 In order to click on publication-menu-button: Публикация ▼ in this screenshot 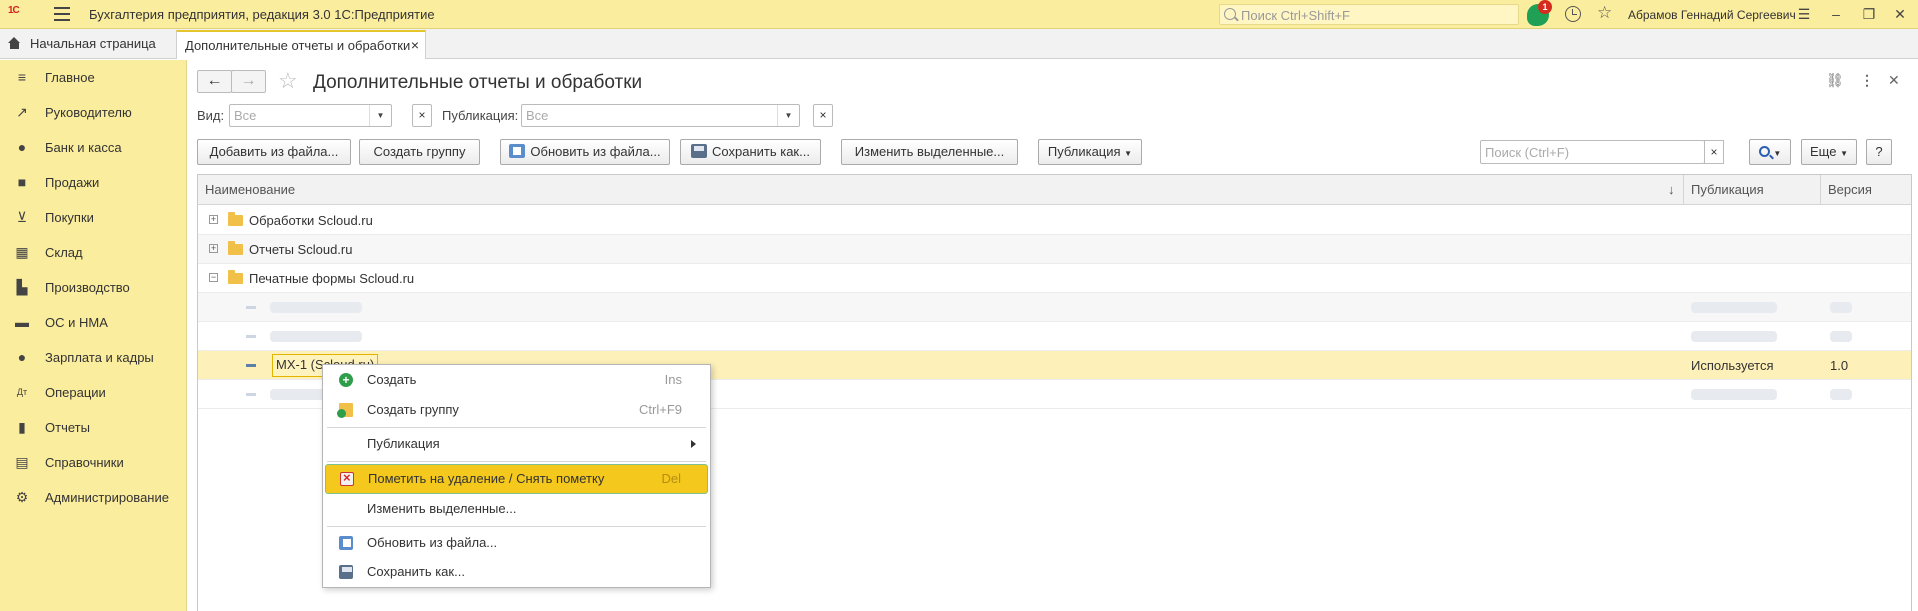, I will do `click(1090, 152)`.